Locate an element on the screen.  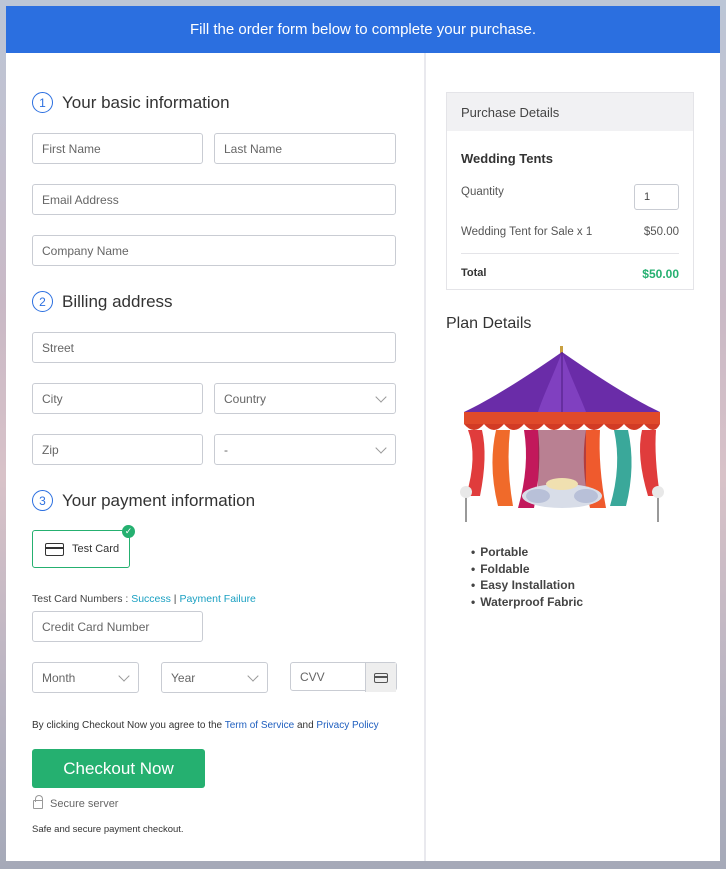
cvv-placeholder: CVV is located at coordinates (312, 676).